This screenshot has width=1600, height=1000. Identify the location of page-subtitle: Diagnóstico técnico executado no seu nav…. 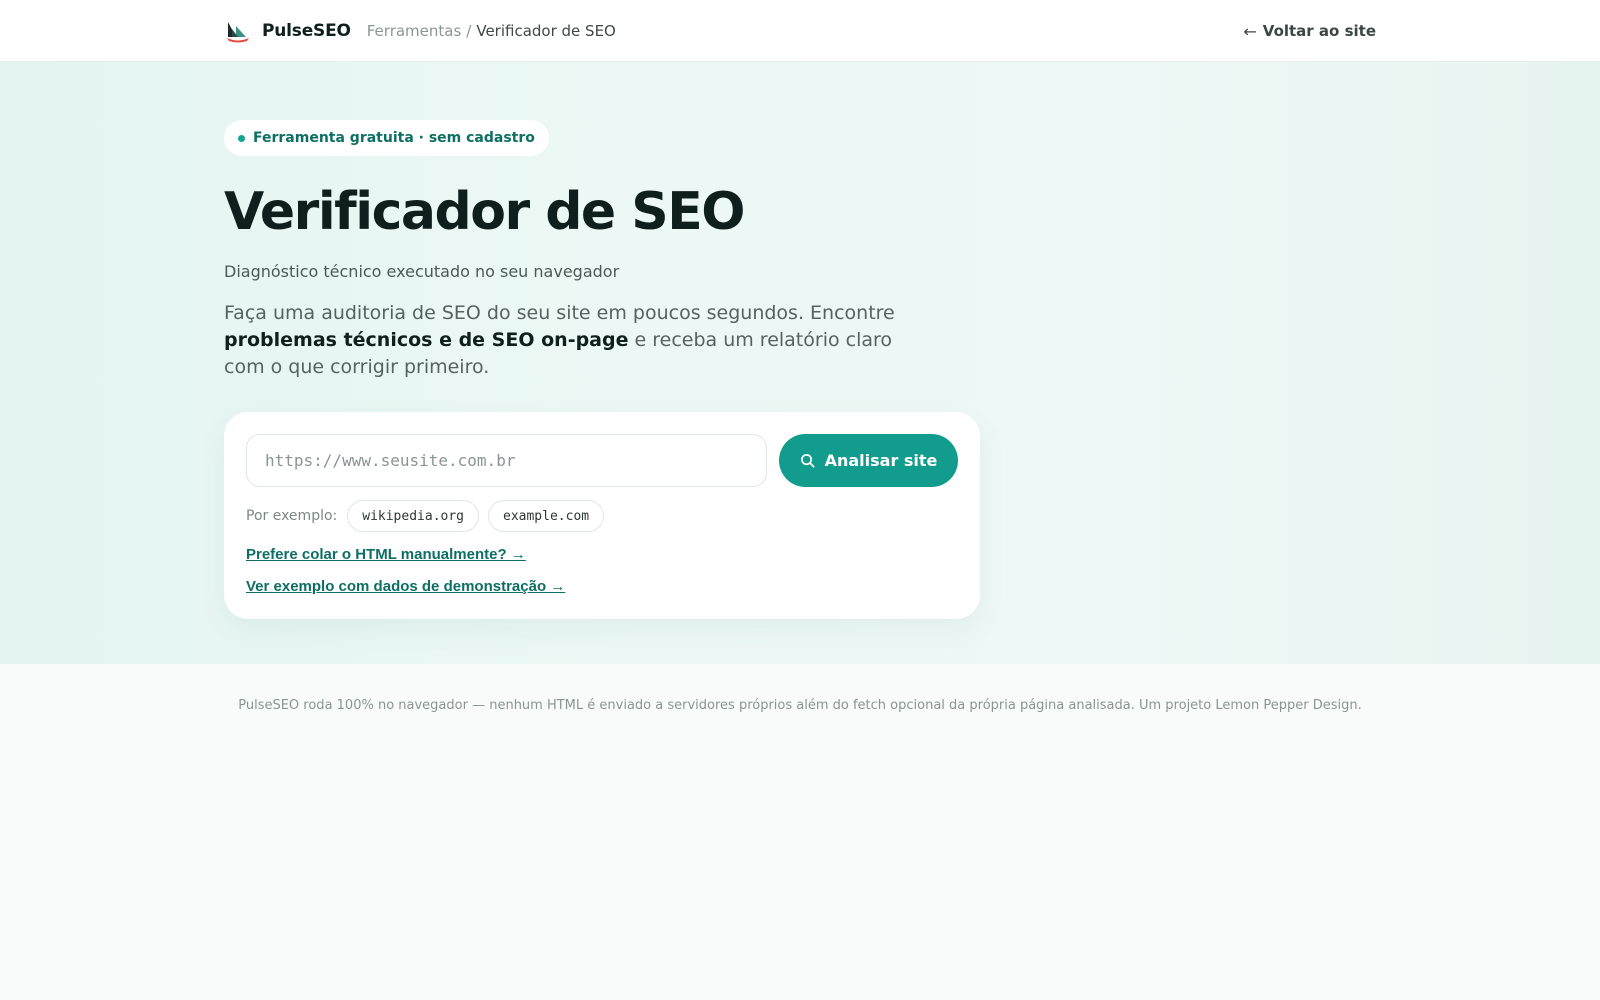
(422, 271).